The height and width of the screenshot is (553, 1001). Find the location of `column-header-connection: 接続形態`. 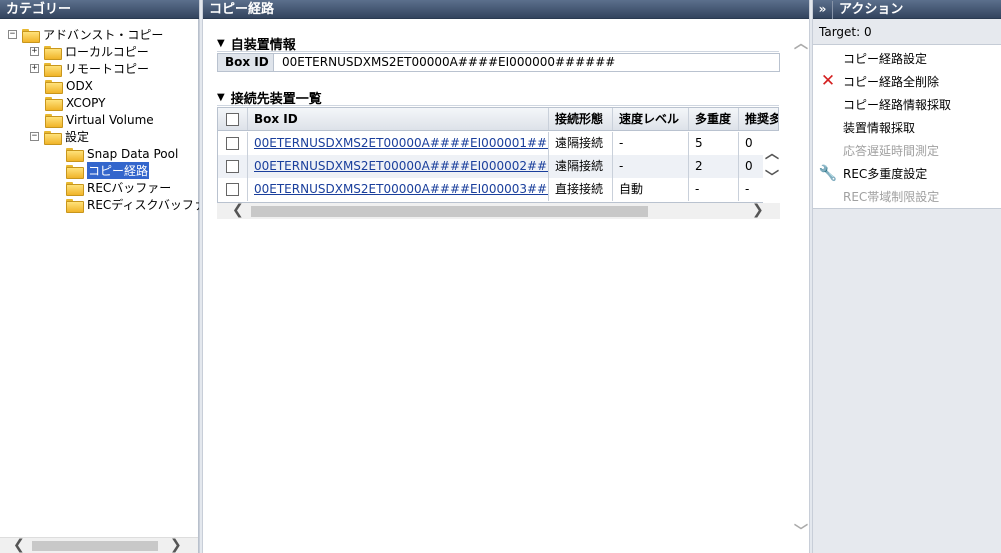

column-header-connection: 接続形態 is located at coordinates (581, 119).